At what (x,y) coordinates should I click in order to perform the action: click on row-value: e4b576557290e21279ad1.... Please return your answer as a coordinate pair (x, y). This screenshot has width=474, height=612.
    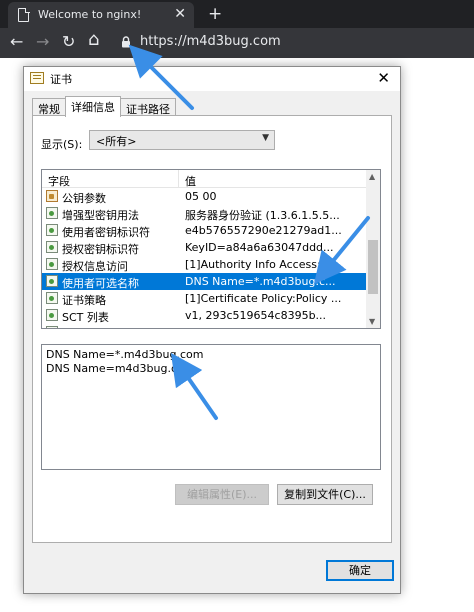
    Looking at the image, I should click on (263, 230).